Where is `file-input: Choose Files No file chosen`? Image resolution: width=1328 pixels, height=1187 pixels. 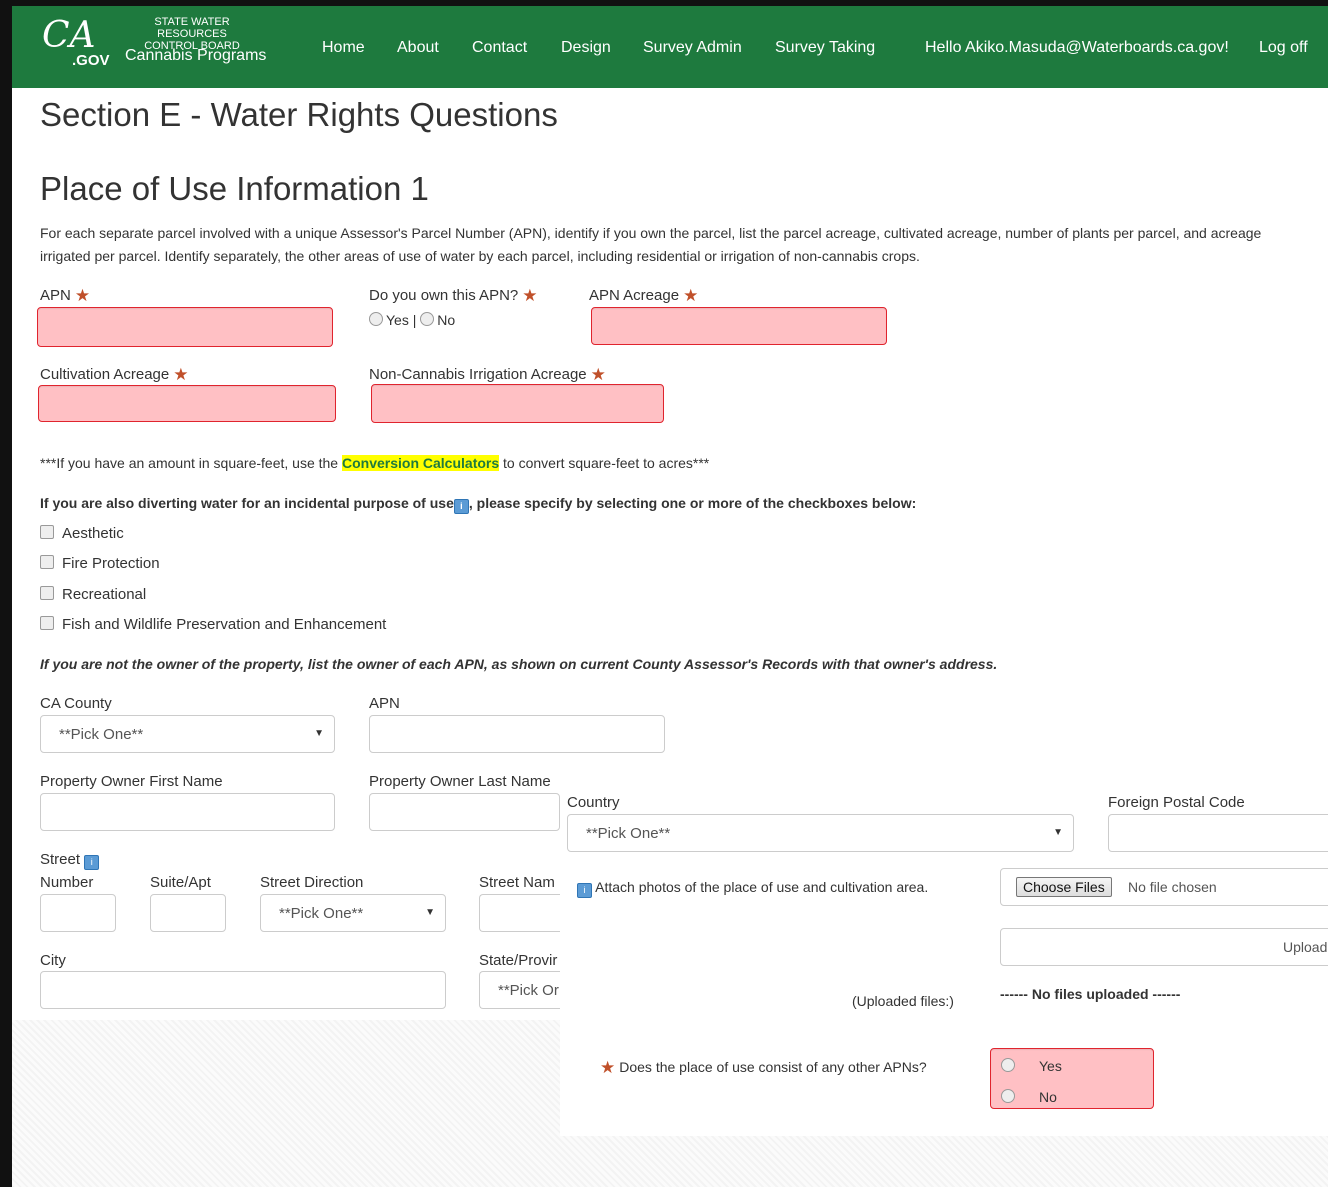
file-input: Choose Files No file chosen is located at coordinates (1164, 887).